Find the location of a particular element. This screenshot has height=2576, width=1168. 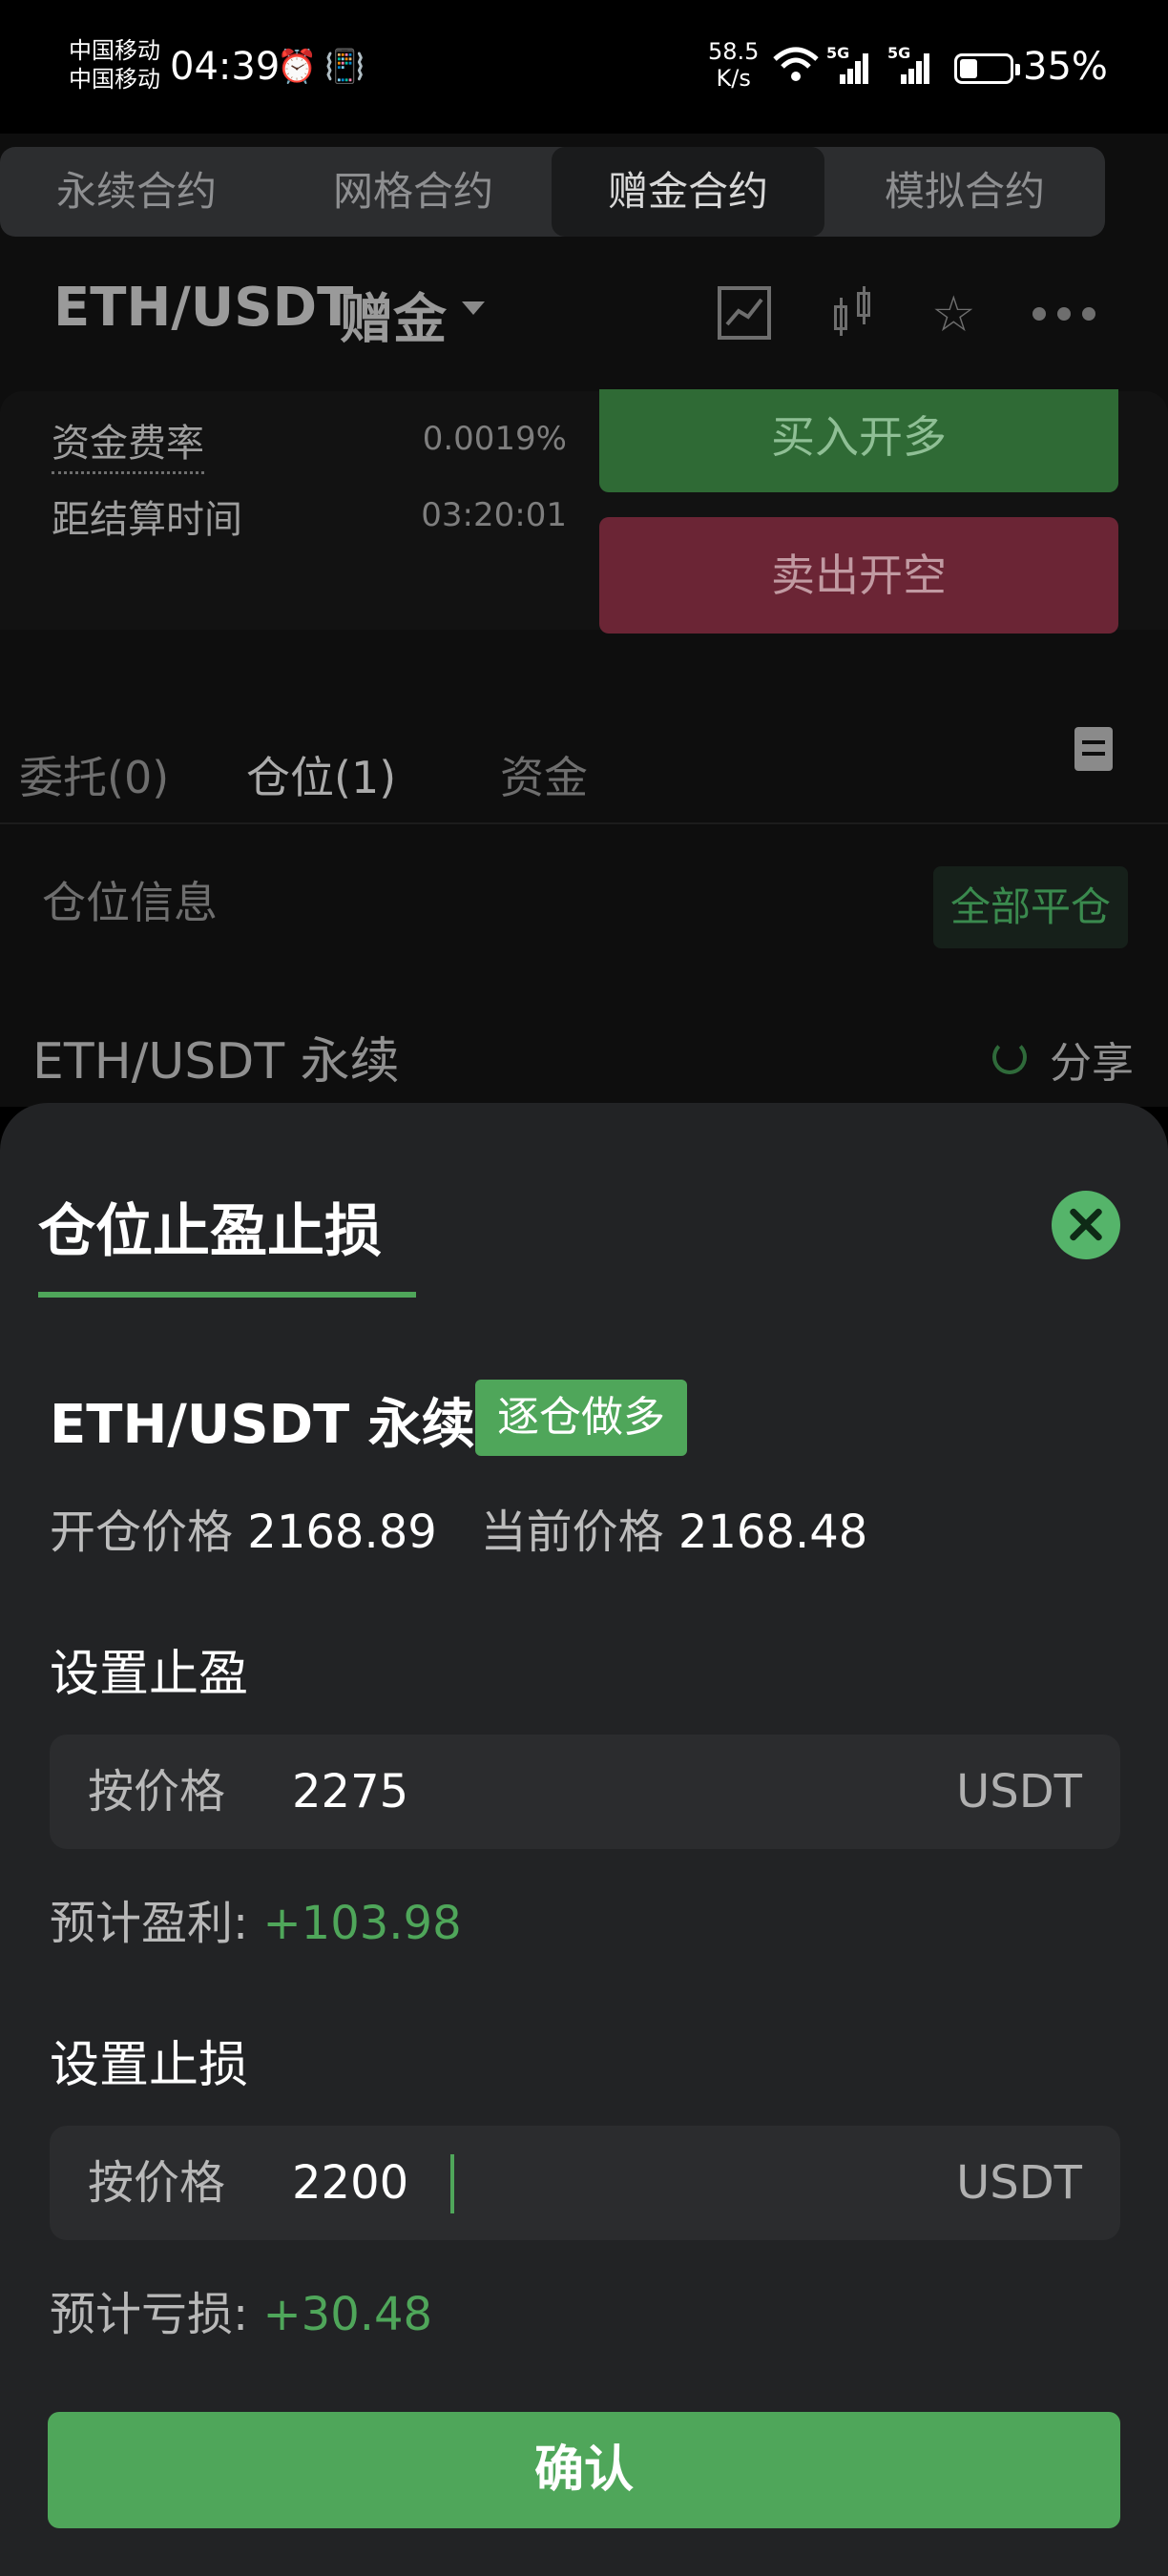

share-button: 分享 is located at coordinates (1092, 1059).